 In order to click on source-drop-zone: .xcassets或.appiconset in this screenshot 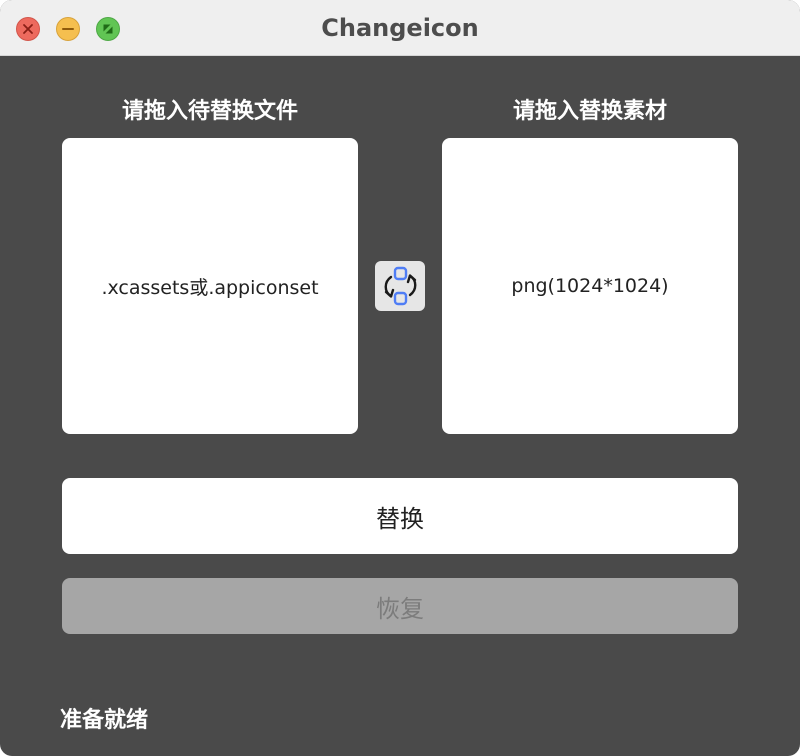, I will do `click(210, 286)`.